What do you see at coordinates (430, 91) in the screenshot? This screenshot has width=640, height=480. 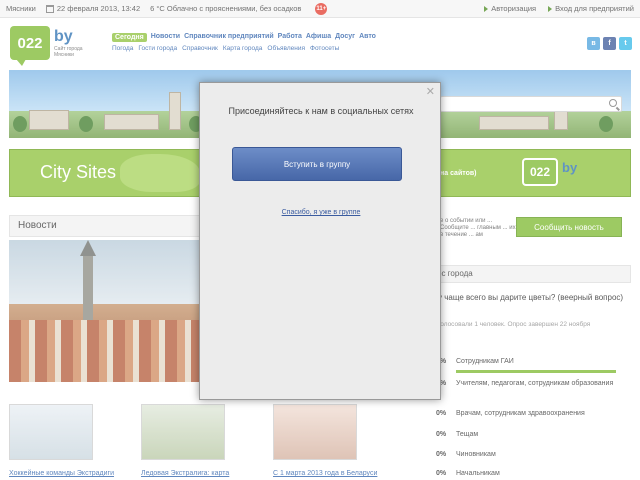 I see `close-icon: ✕` at bounding box center [430, 91].